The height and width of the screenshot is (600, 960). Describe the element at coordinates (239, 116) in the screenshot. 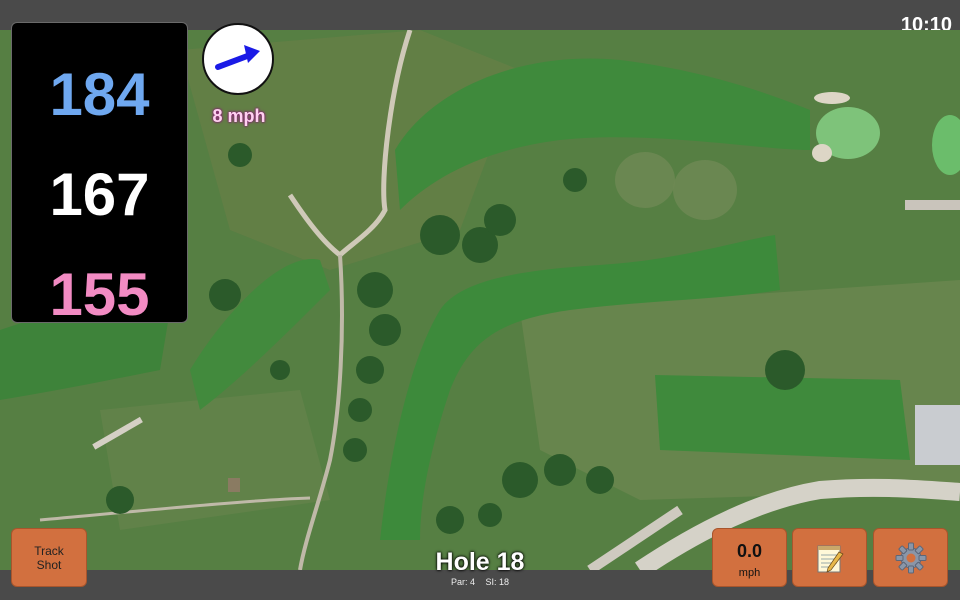

I see `wind-speed-label: 8 mph` at that location.